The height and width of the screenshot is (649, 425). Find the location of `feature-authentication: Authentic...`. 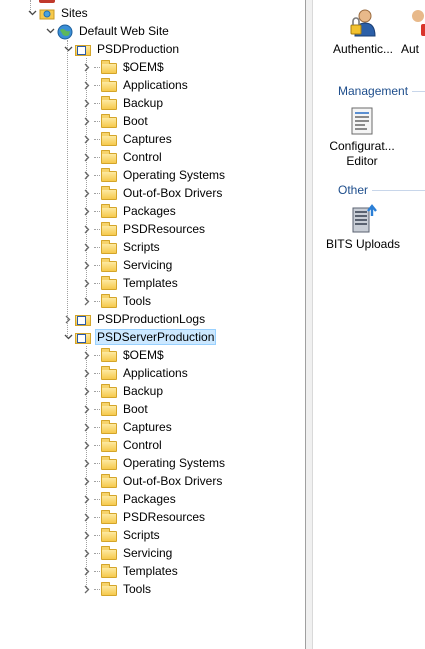

feature-authentication: Authentic... is located at coordinates (363, 31).